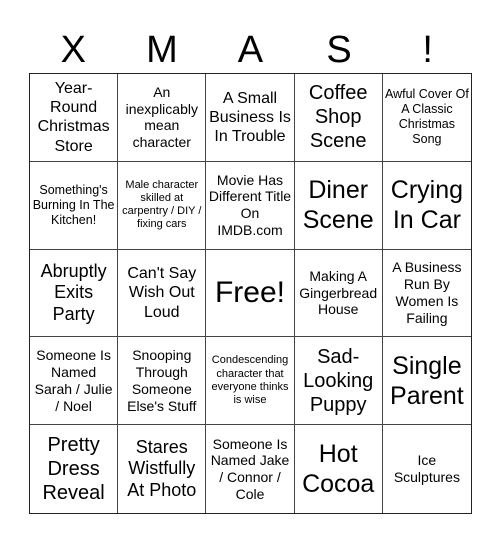  I want to click on bingo-cell: Snooping Through Someone Else's Stuff, so click(162, 381).